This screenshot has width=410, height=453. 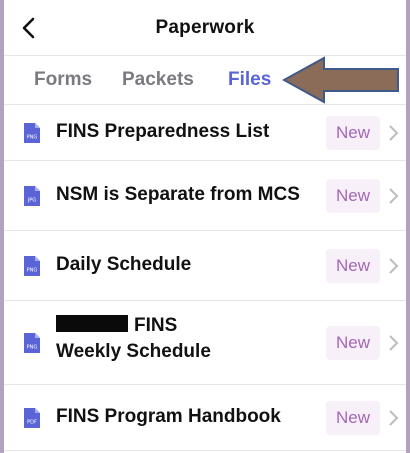 I want to click on pdf-file-icon: PDF, so click(x=32, y=418).